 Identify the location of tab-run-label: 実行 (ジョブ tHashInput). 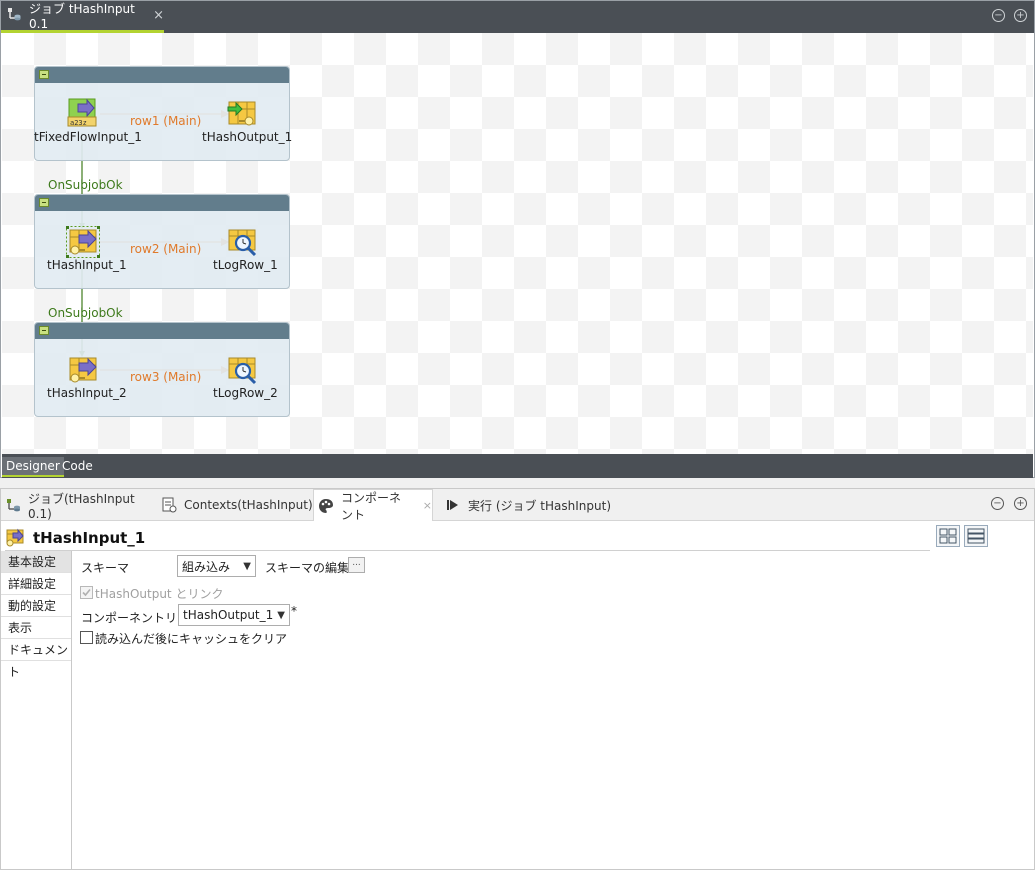
(540, 505).